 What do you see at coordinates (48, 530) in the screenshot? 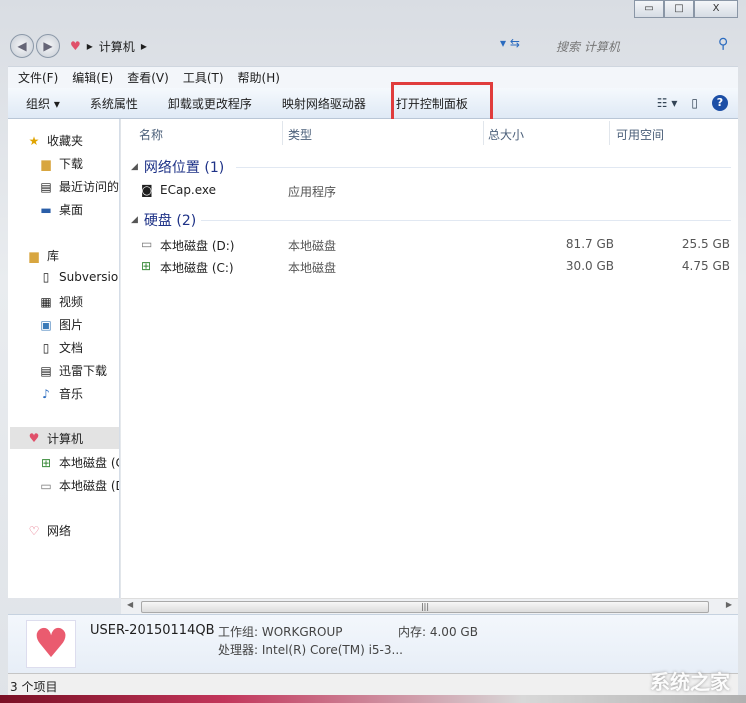
I see `sidebar-network: ♡ 网络` at bounding box center [48, 530].